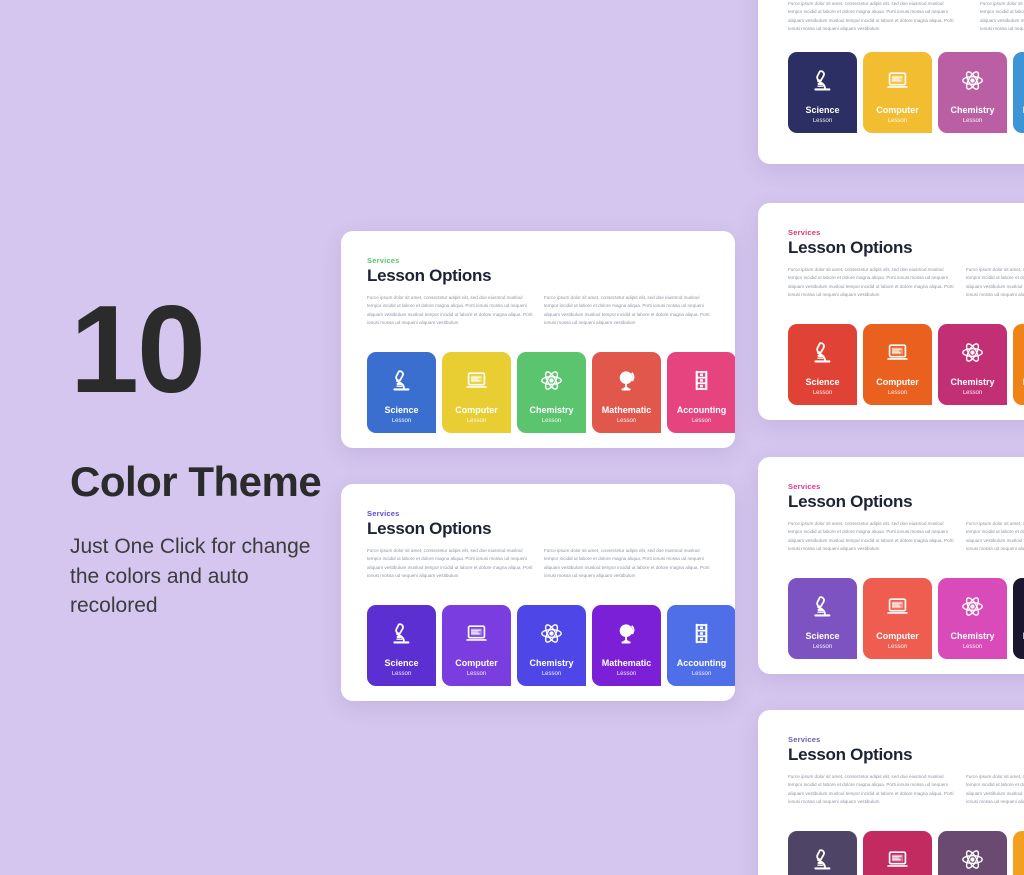  What do you see at coordinates (196, 481) in the screenshot?
I see `hero-title: Color Theme` at bounding box center [196, 481].